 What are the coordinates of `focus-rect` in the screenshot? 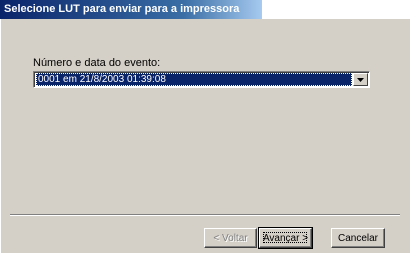 It's located at (285, 237).